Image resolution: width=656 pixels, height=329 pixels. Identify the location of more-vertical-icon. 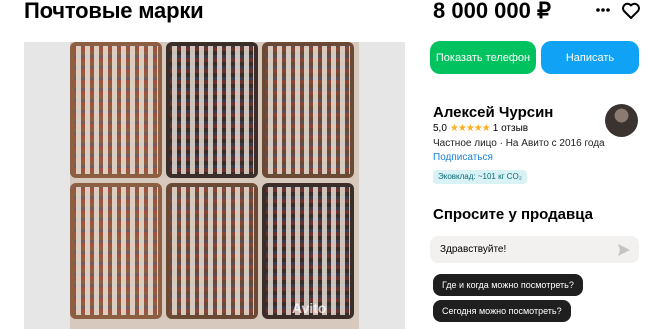
(603, 11).